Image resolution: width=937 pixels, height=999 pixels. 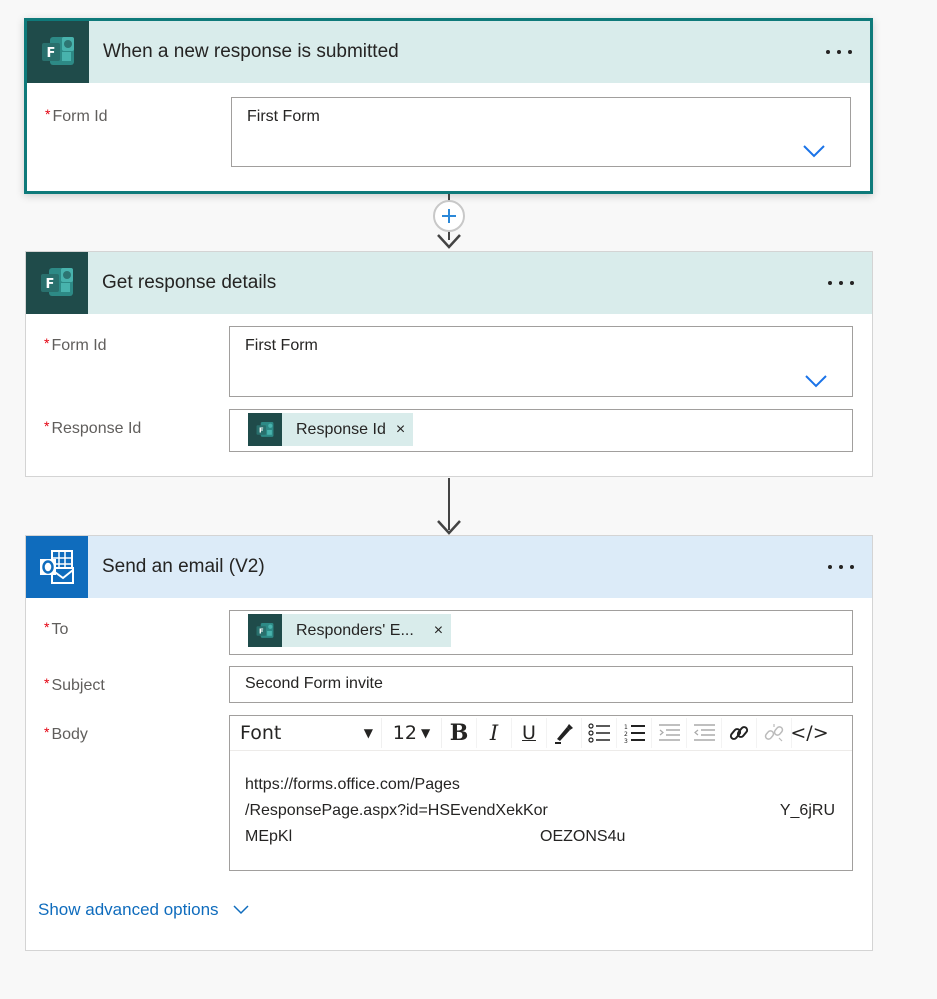 I want to click on show-advanced-options-link: Show advanced options, so click(x=143, y=910).